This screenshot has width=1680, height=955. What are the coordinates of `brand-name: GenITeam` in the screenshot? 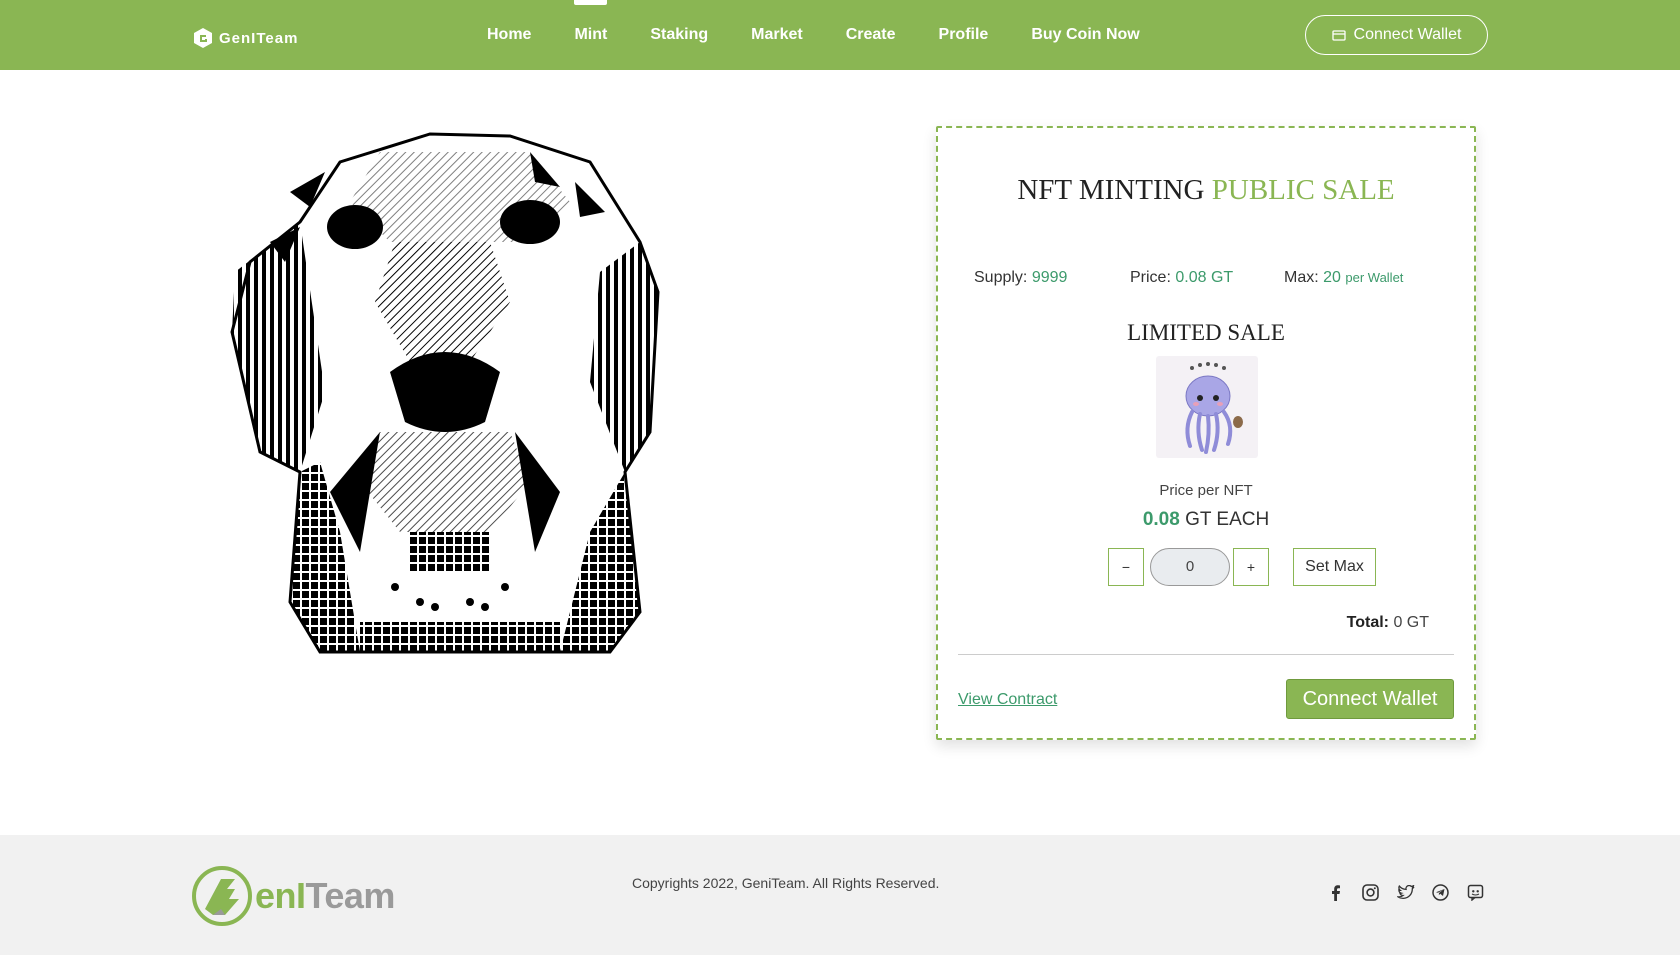 It's located at (259, 38).